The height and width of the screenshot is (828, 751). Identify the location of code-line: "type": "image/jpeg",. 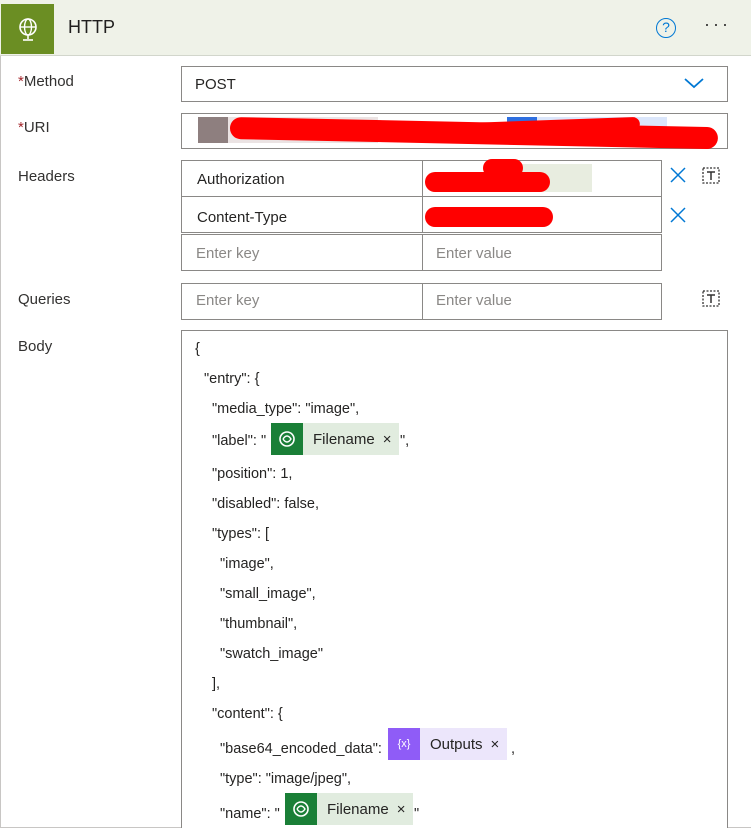
(286, 779).